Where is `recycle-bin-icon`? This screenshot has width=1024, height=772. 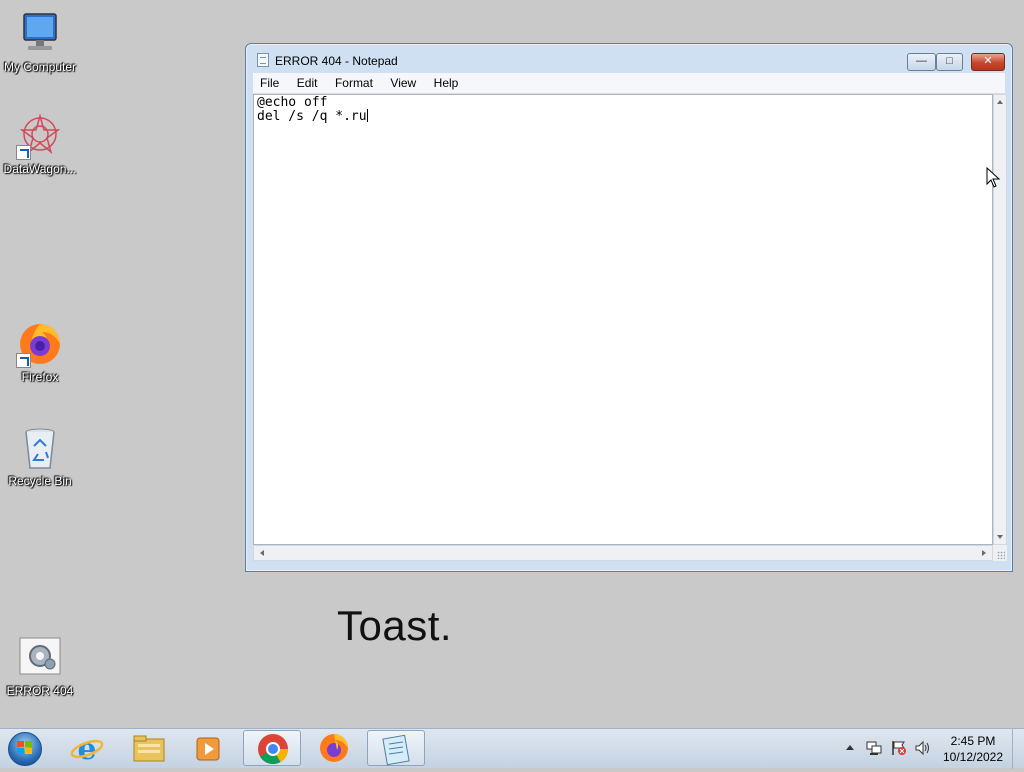
recycle-bin-icon is located at coordinates (40, 448).